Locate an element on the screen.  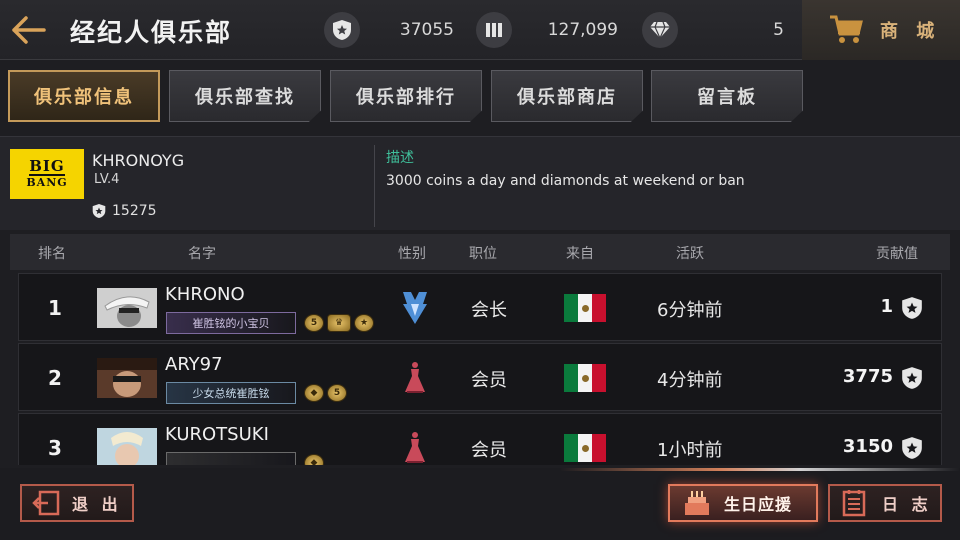
club-level: LV.4 is located at coordinates (107, 179).